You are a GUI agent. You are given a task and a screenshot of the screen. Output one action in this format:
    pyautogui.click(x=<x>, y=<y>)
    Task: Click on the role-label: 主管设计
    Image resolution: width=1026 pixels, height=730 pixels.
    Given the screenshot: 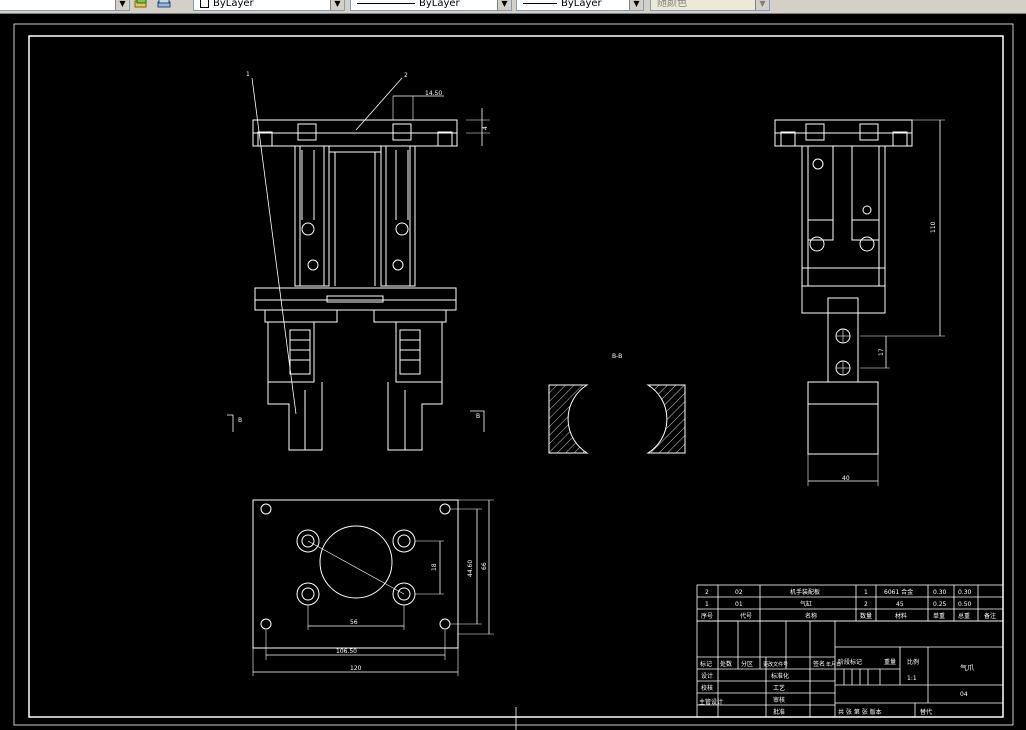 What is the action you would take?
    pyautogui.click(x=711, y=702)
    